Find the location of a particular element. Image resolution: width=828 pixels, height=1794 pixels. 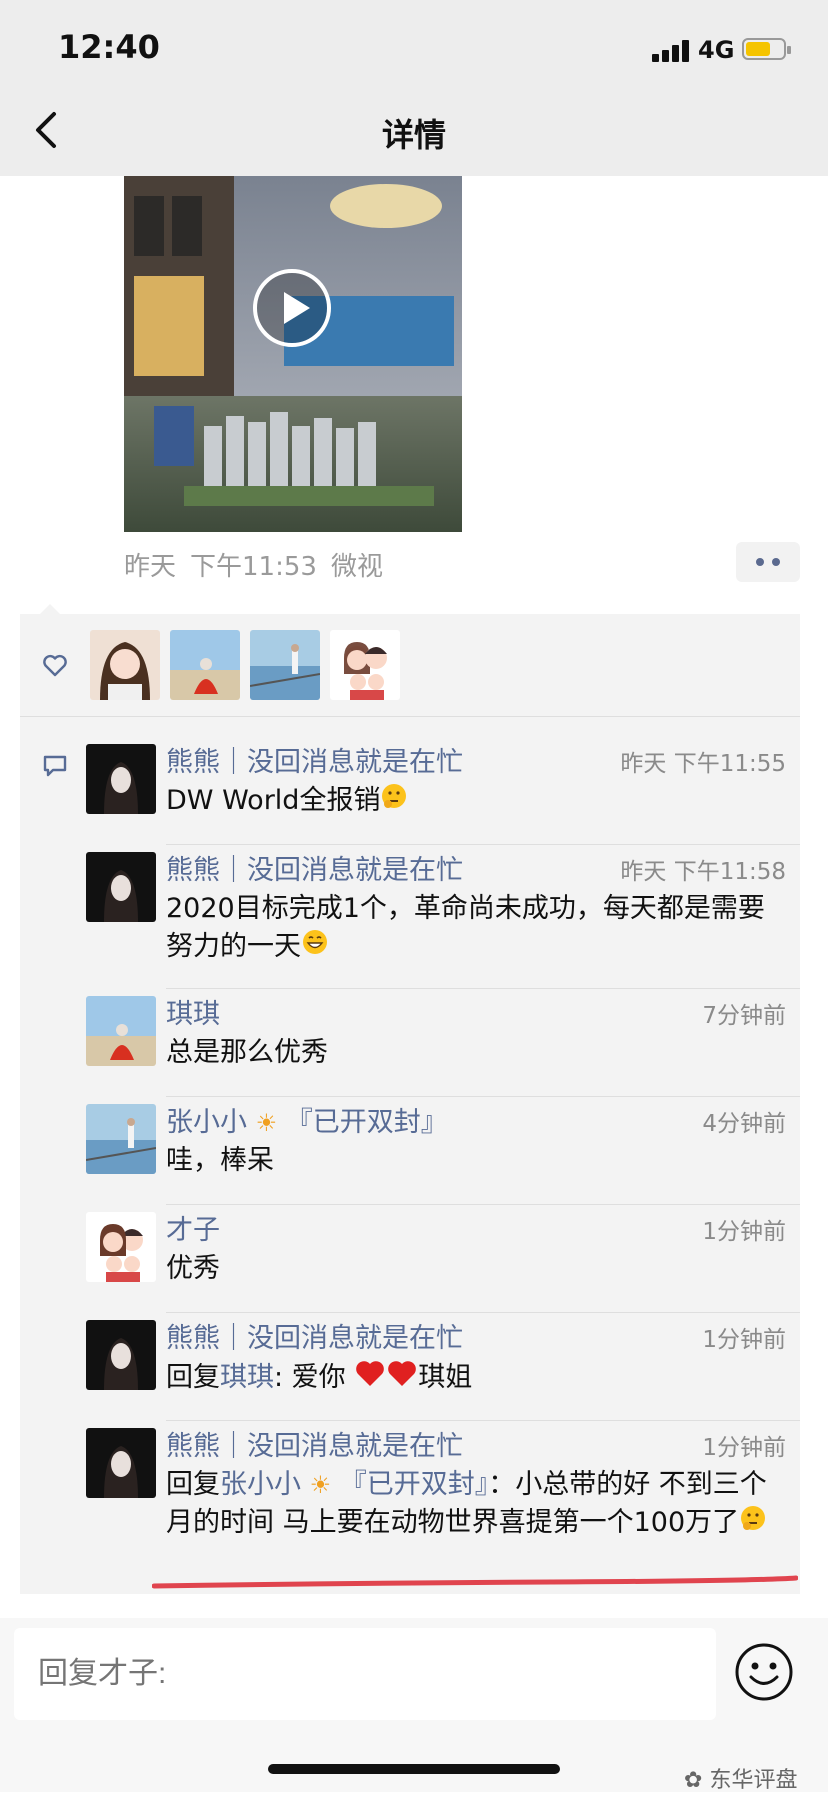

page-title: 详情 is located at coordinates (413, 135).